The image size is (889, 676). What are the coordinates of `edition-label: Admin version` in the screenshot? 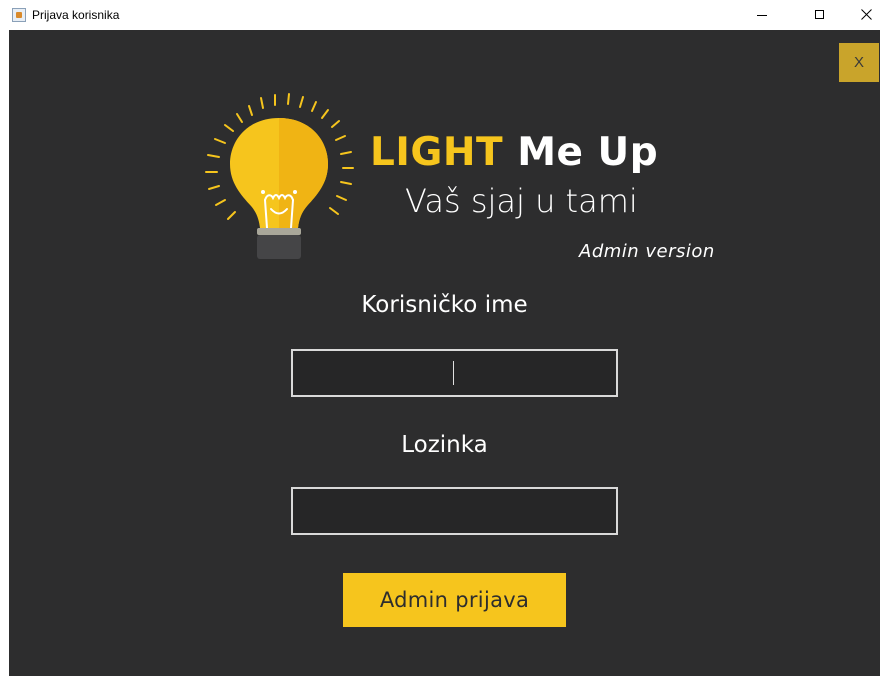 It's located at (647, 251).